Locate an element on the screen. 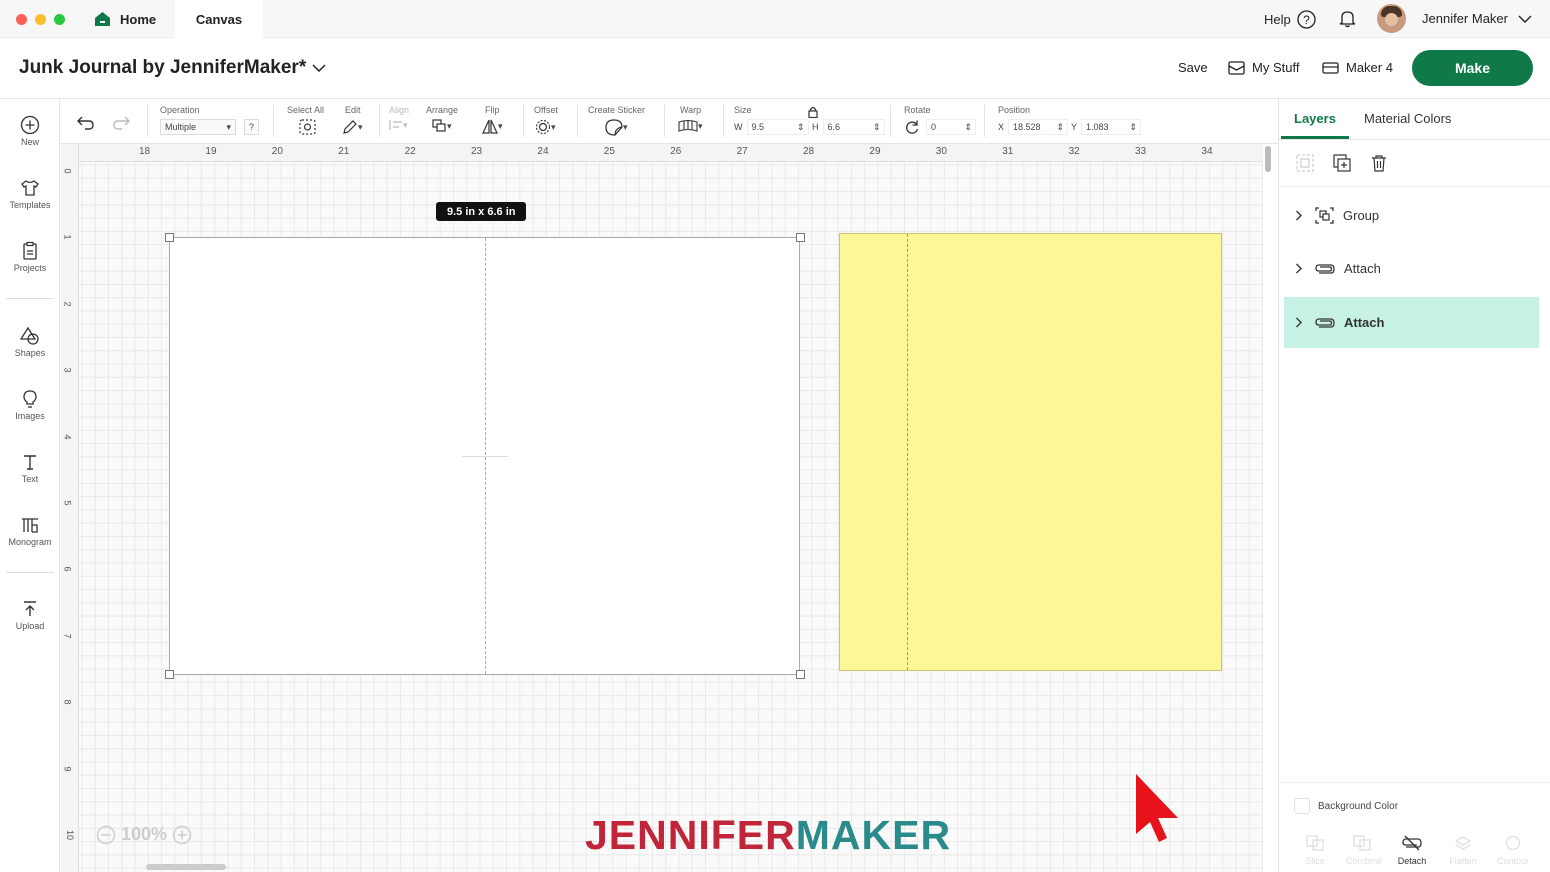 This screenshot has height=872, width=1550. redo-icon is located at coordinates (121, 122).